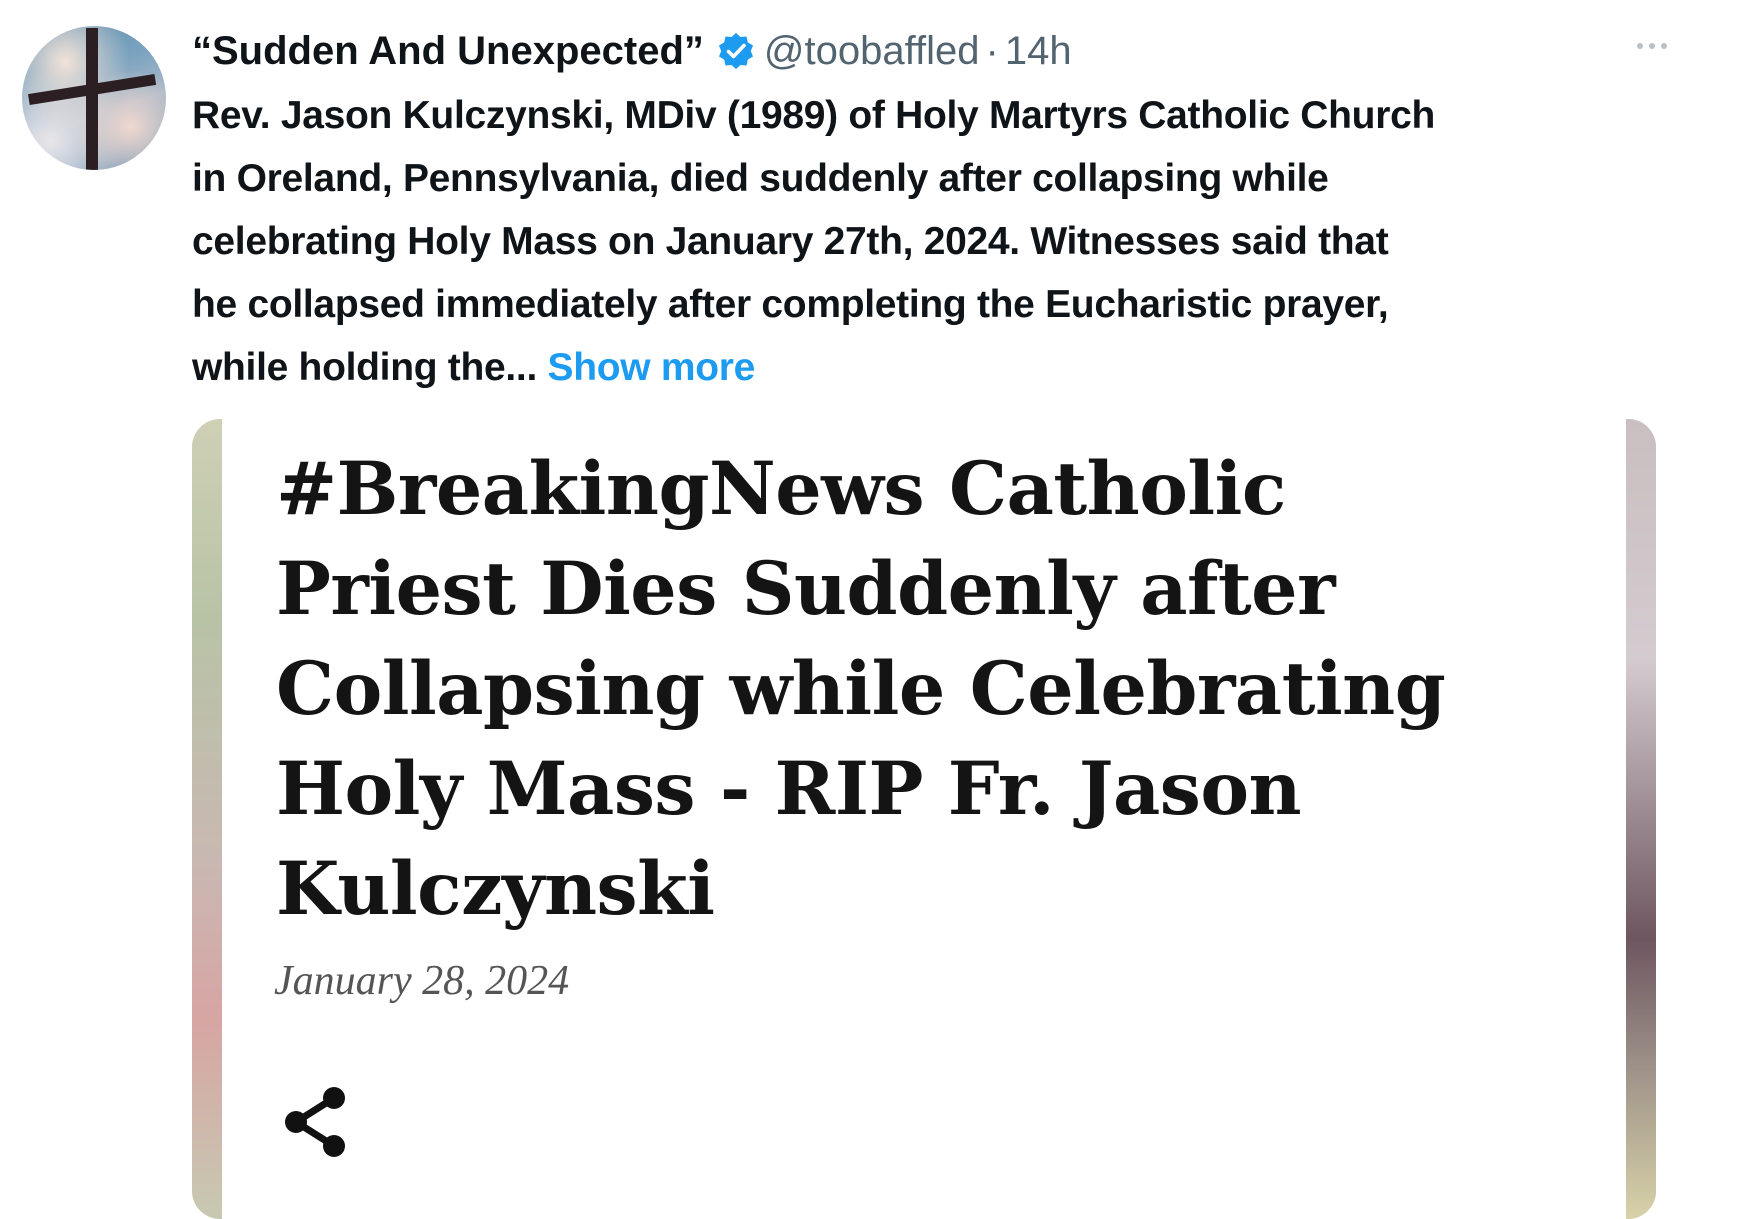 This screenshot has width=1757, height=1219. Describe the element at coordinates (1652, 46) in the screenshot. I see `ellipsis-icon` at that location.